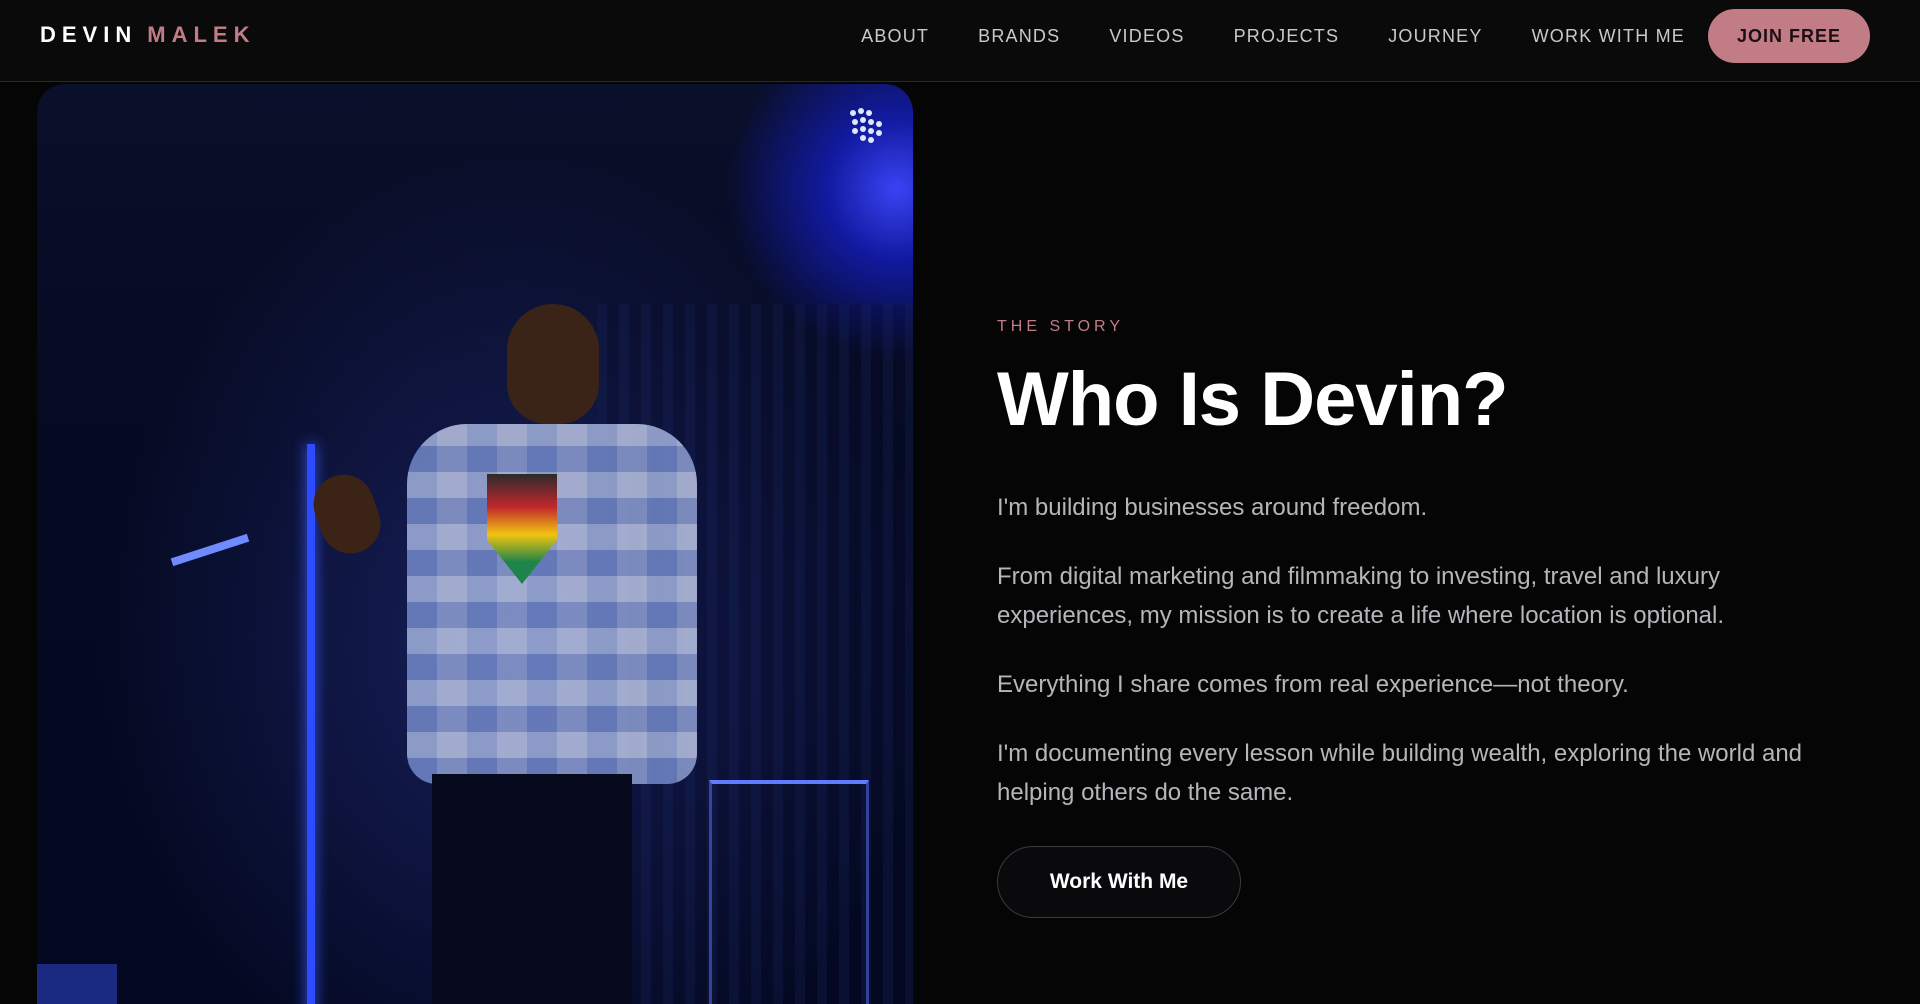 The height and width of the screenshot is (1004, 1920). Describe the element at coordinates (789, 892) in the screenshot. I see `stage-stool` at that location.